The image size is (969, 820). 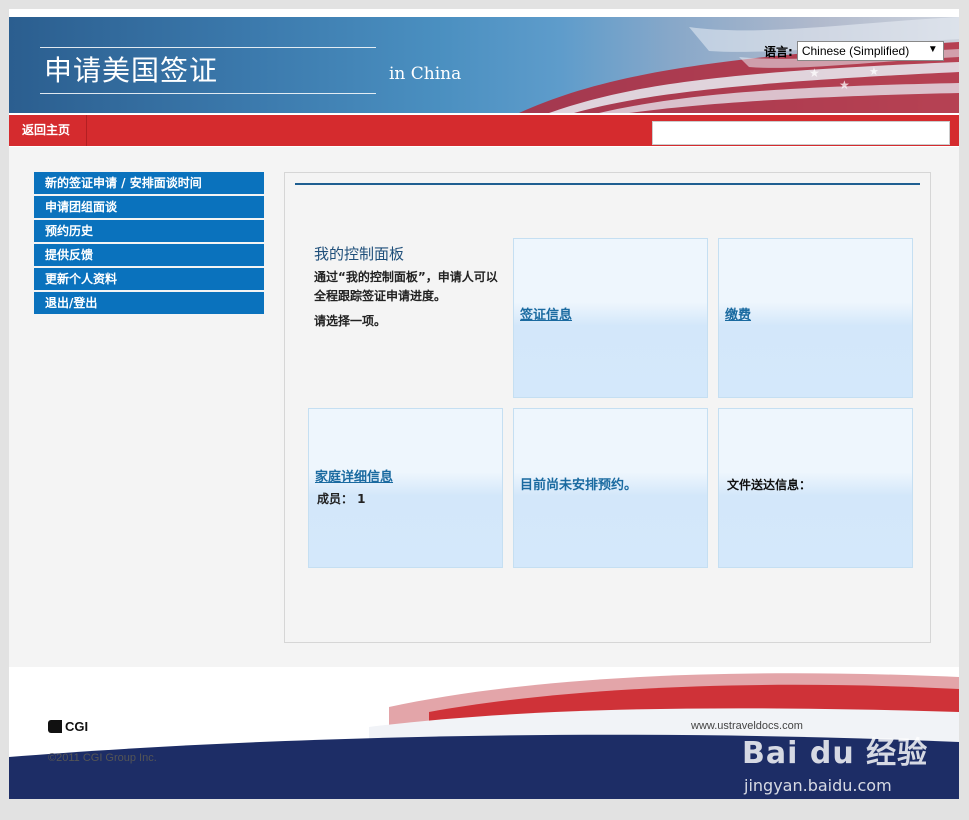 I want to click on baidu-watermark: Bai du 经验 jingyan.baidu.com, so click(x=847, y=763).